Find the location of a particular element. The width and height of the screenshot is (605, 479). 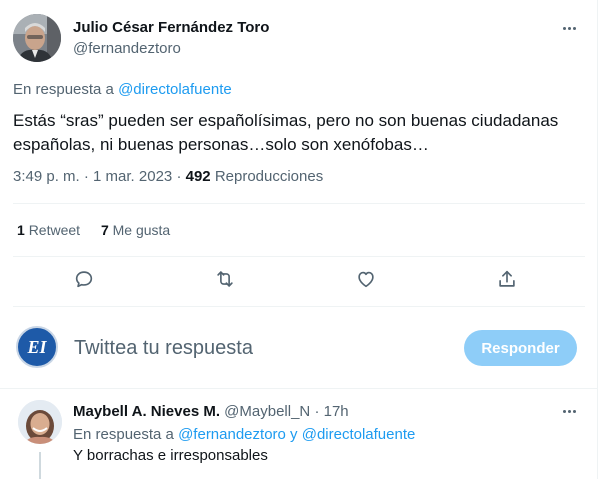

reply-replying-conjunction: y is located at coordinates (294, 434).